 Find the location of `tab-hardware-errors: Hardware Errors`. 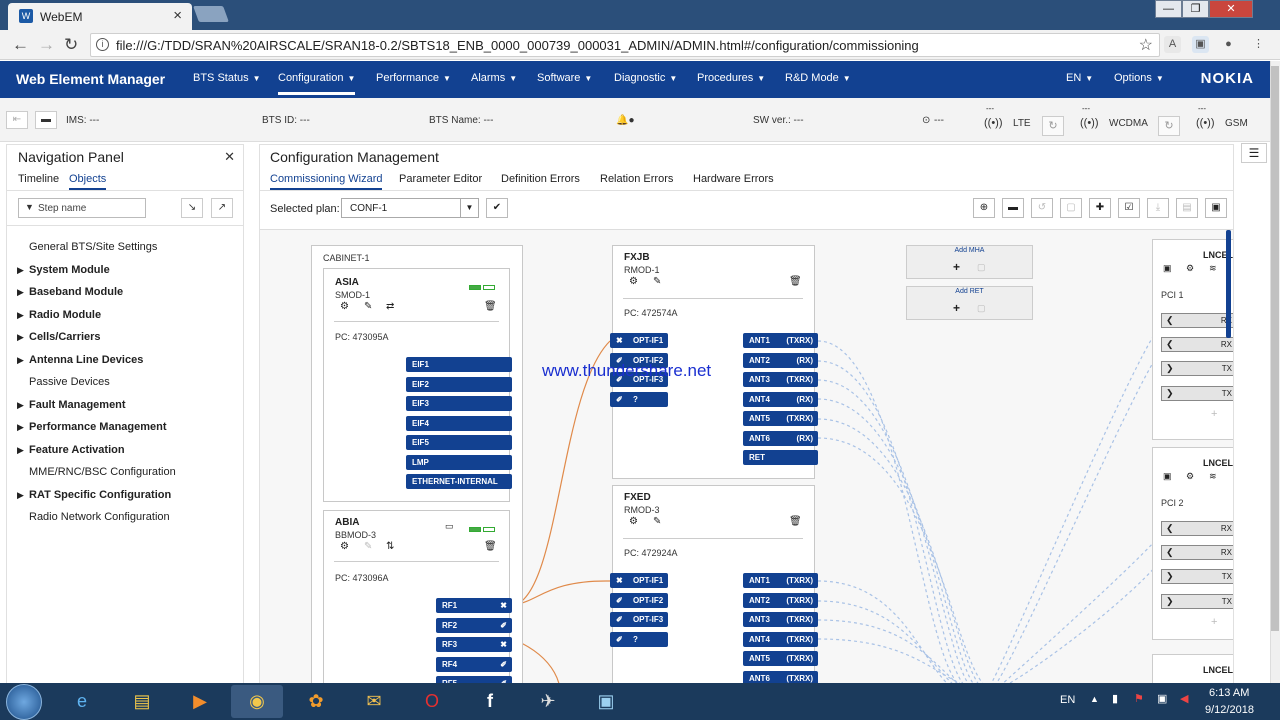

tab-hardware-errors: Hardware Errors is located at coordinates (733, 179).